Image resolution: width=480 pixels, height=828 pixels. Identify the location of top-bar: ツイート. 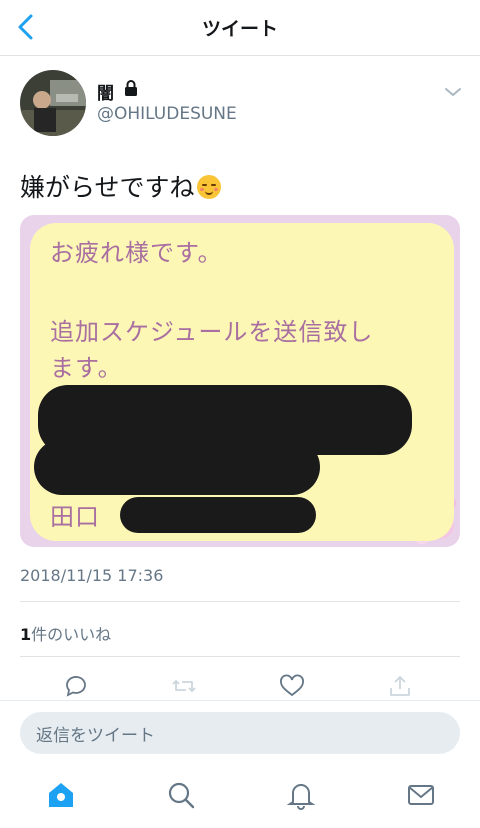
(240, 28).